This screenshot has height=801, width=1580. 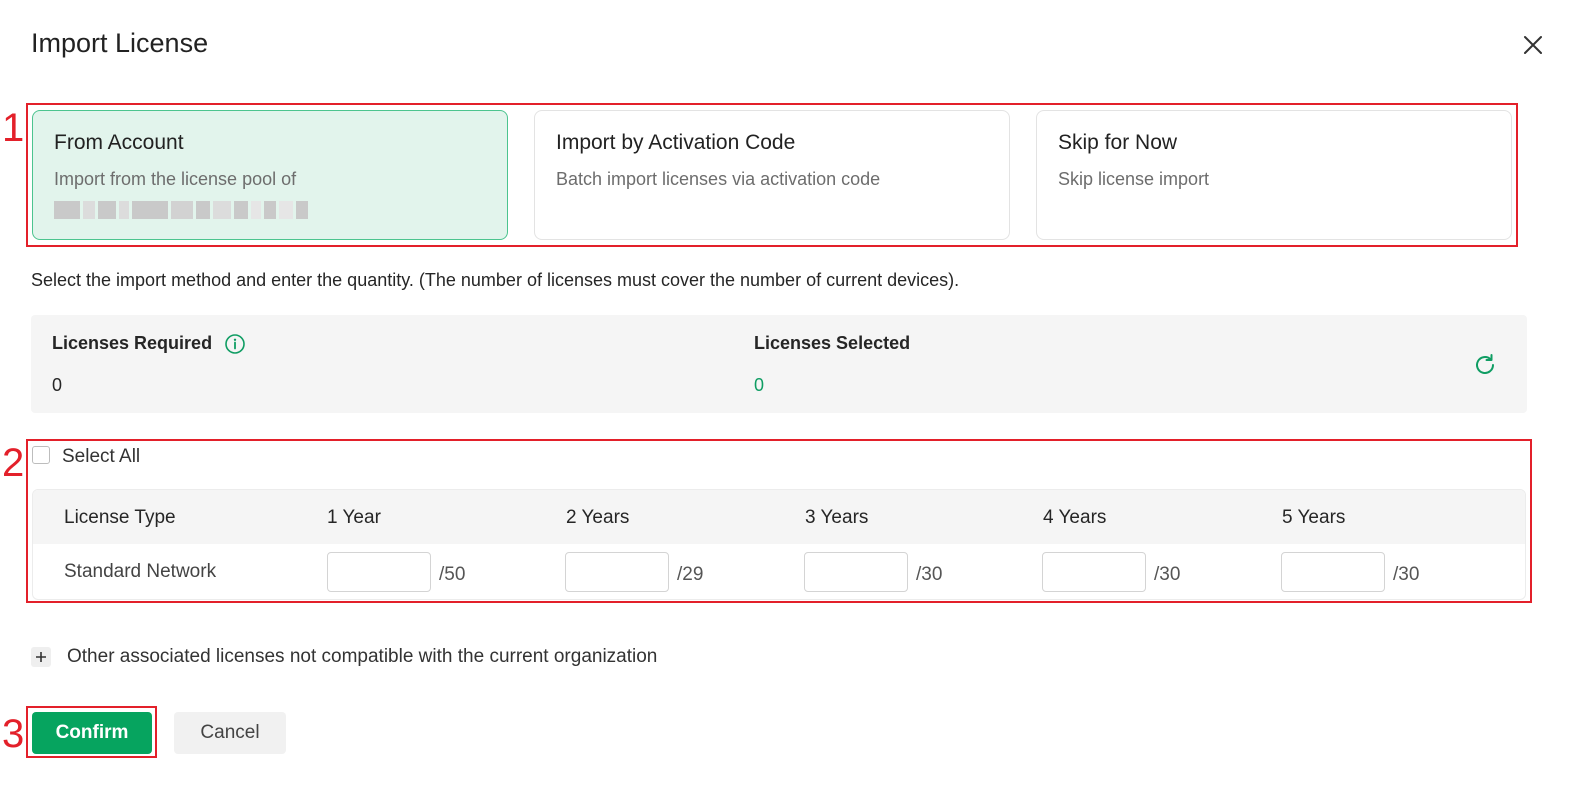 I want to click on method-title: Import by Activation Code, so click(x=676, y=142).